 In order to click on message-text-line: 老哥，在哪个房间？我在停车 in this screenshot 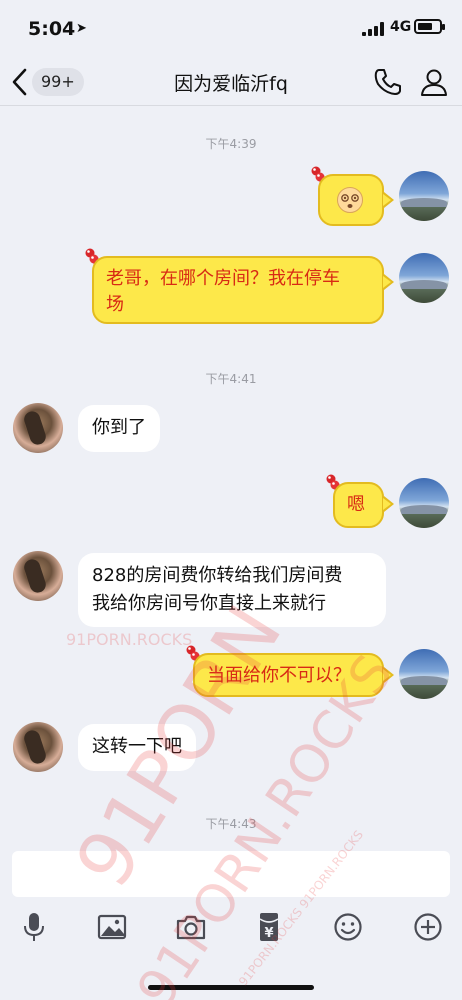, I will do `click(223, 278)`.